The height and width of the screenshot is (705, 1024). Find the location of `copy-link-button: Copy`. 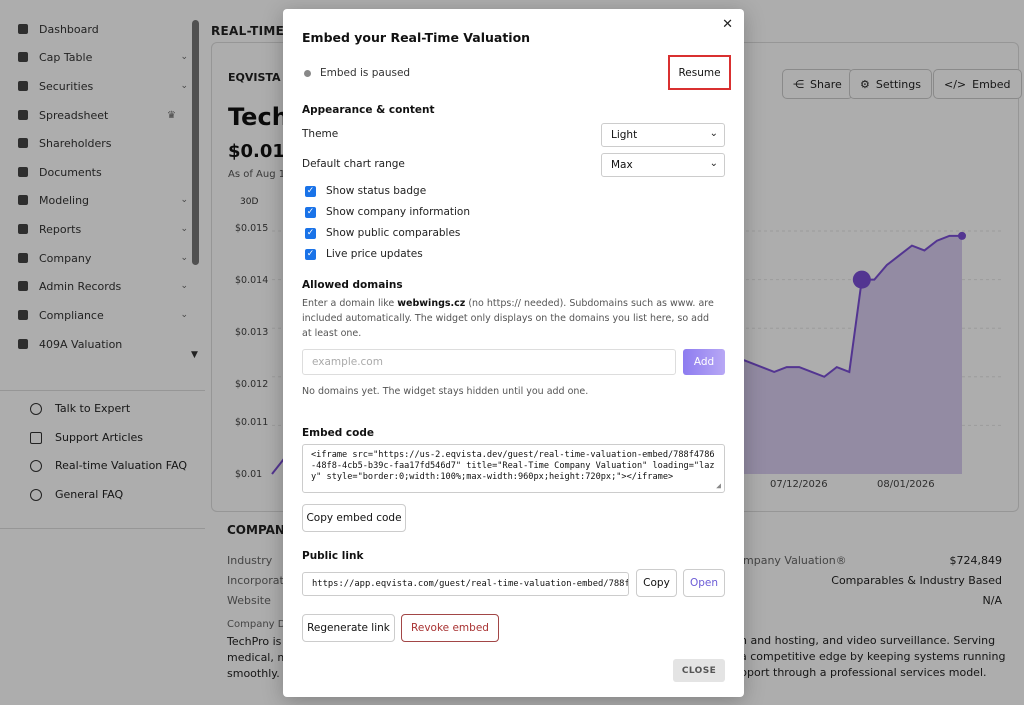

copy-link-button: Copy is located at coordinates (656, 583).